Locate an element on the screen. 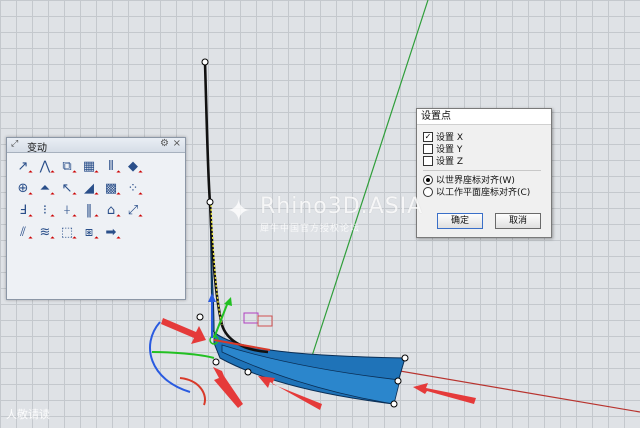  radio-label: 以工作平面座标对齐(C) is located at coordinates (483, 193).